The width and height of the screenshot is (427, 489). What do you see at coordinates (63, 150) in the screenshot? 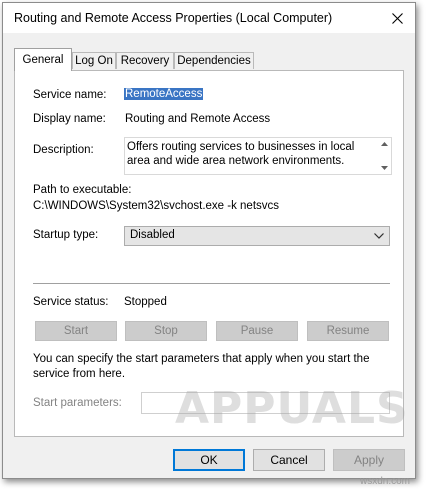
I see `description-label: Description:` at bounding box center [63, 150].